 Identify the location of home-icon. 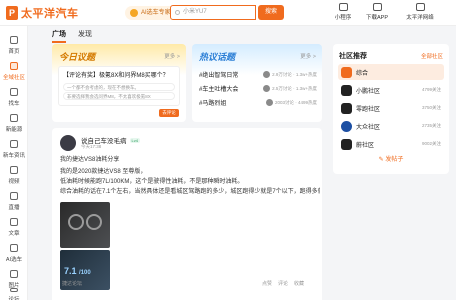
(14, 40).